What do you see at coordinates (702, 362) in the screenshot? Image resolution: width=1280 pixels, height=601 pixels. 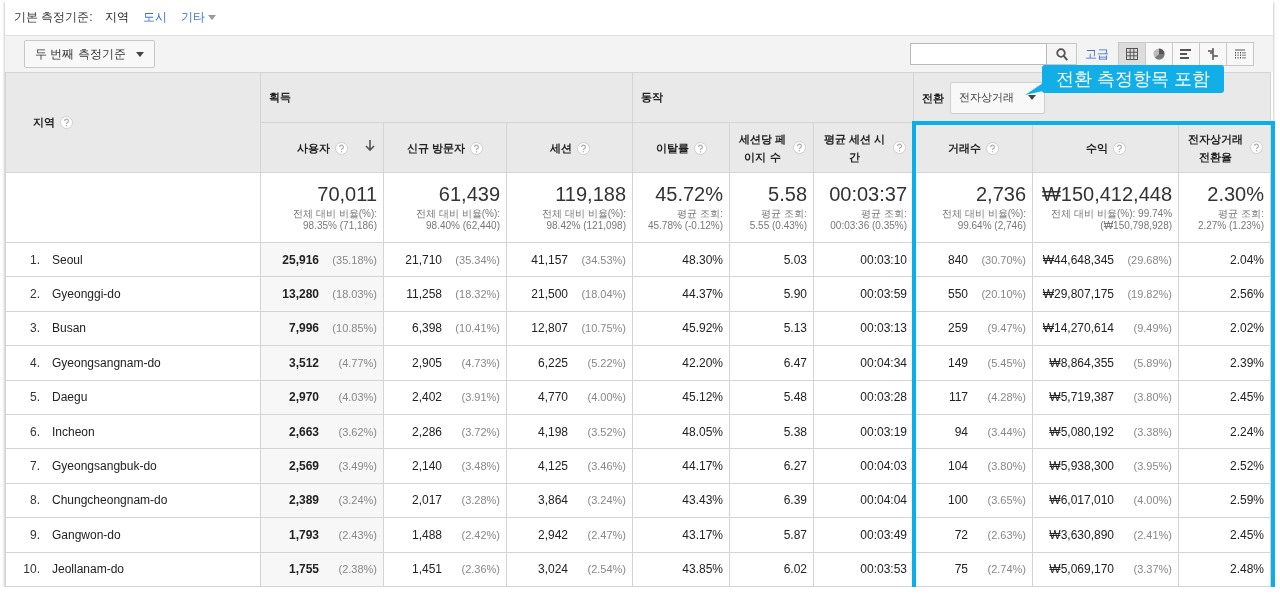 I see `cell-value: 42.20%` at bounding box center [702, 362].